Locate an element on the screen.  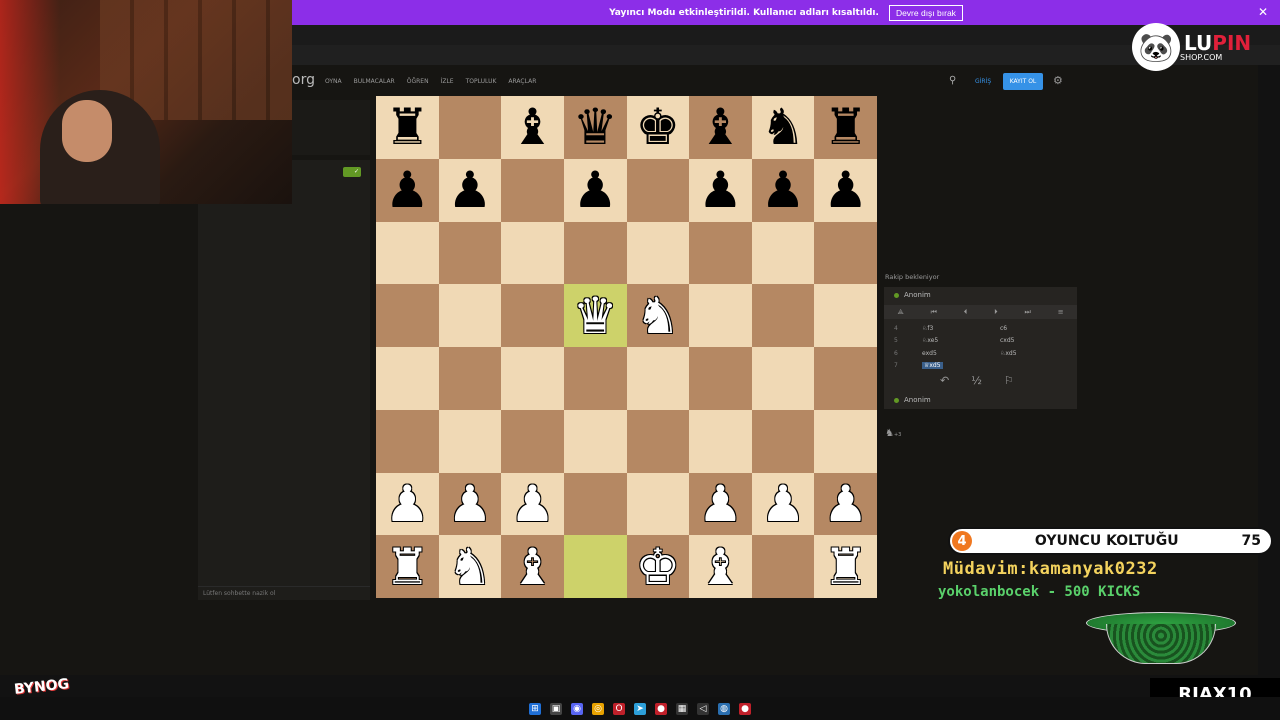
signup-button: KAYIT OL is located at coordinates (1023, 81).